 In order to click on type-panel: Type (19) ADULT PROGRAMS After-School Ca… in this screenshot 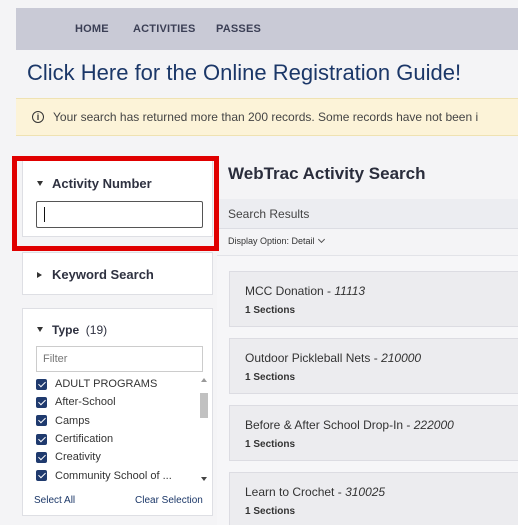, I will do `click(117, 412)`.